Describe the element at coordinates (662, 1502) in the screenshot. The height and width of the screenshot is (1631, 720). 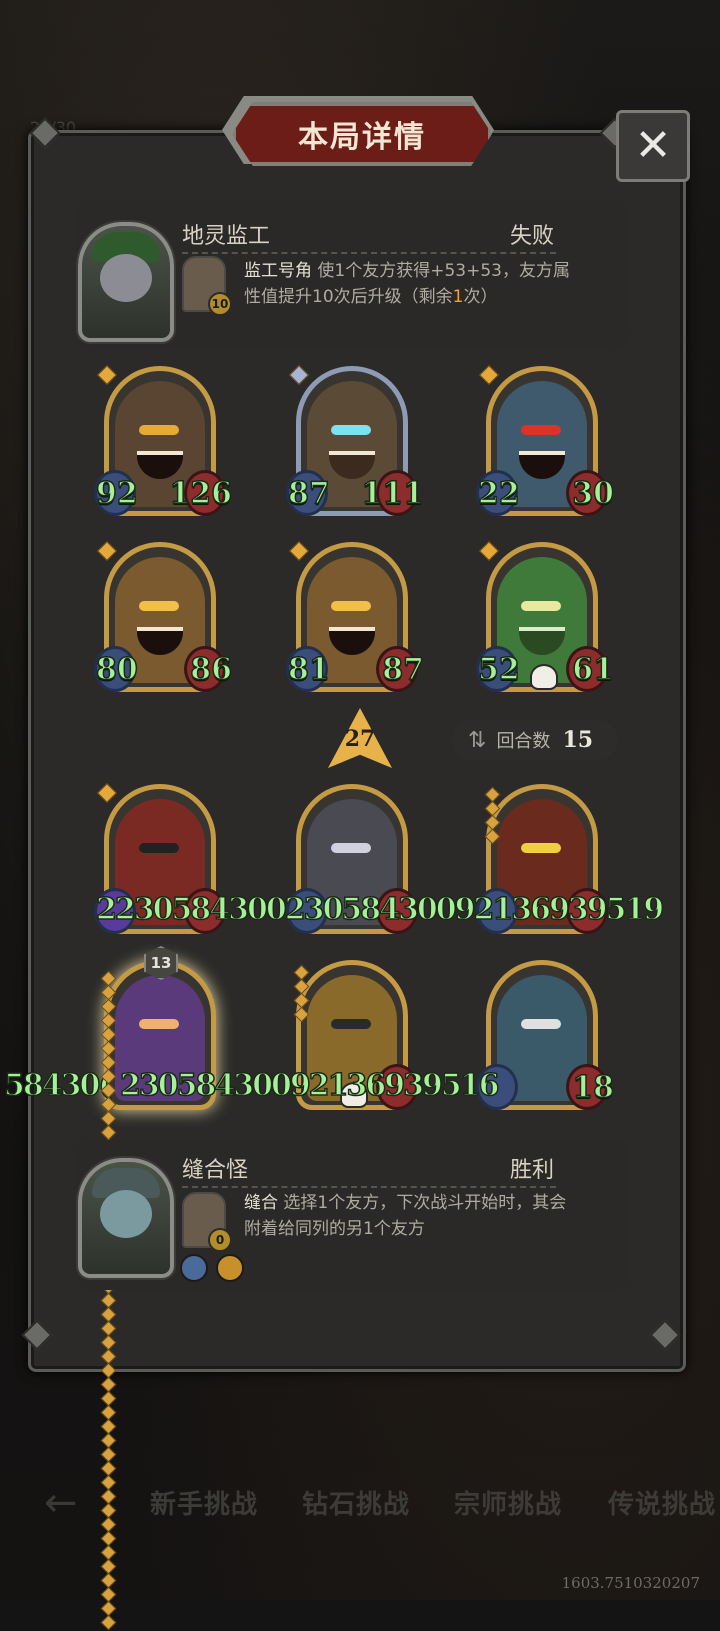
I see `nav-legend-challenge: 传说挑战` at that location.